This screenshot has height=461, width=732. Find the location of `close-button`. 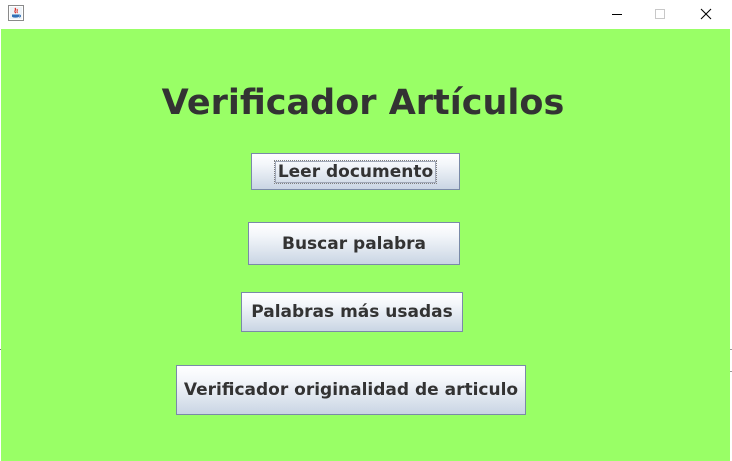

close-button is located at coordinates (706, 14).